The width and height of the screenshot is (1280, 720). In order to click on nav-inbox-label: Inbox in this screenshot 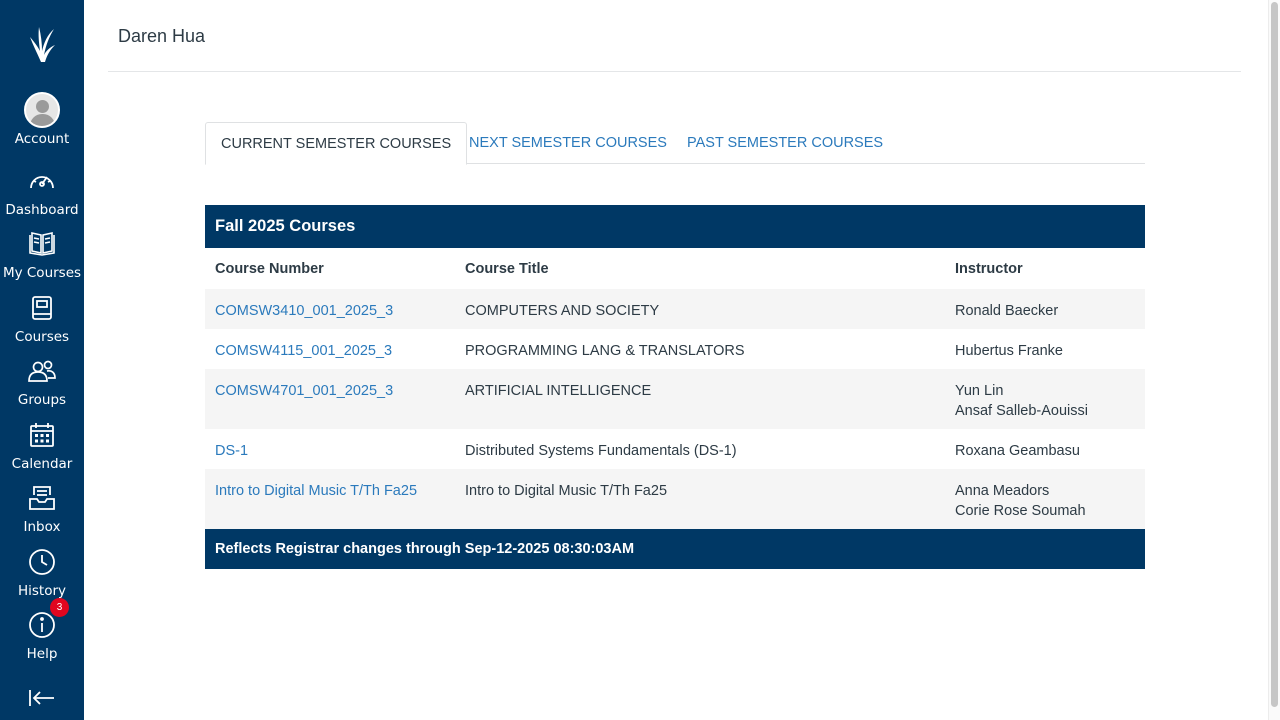, I will do `click(42, 527)`.